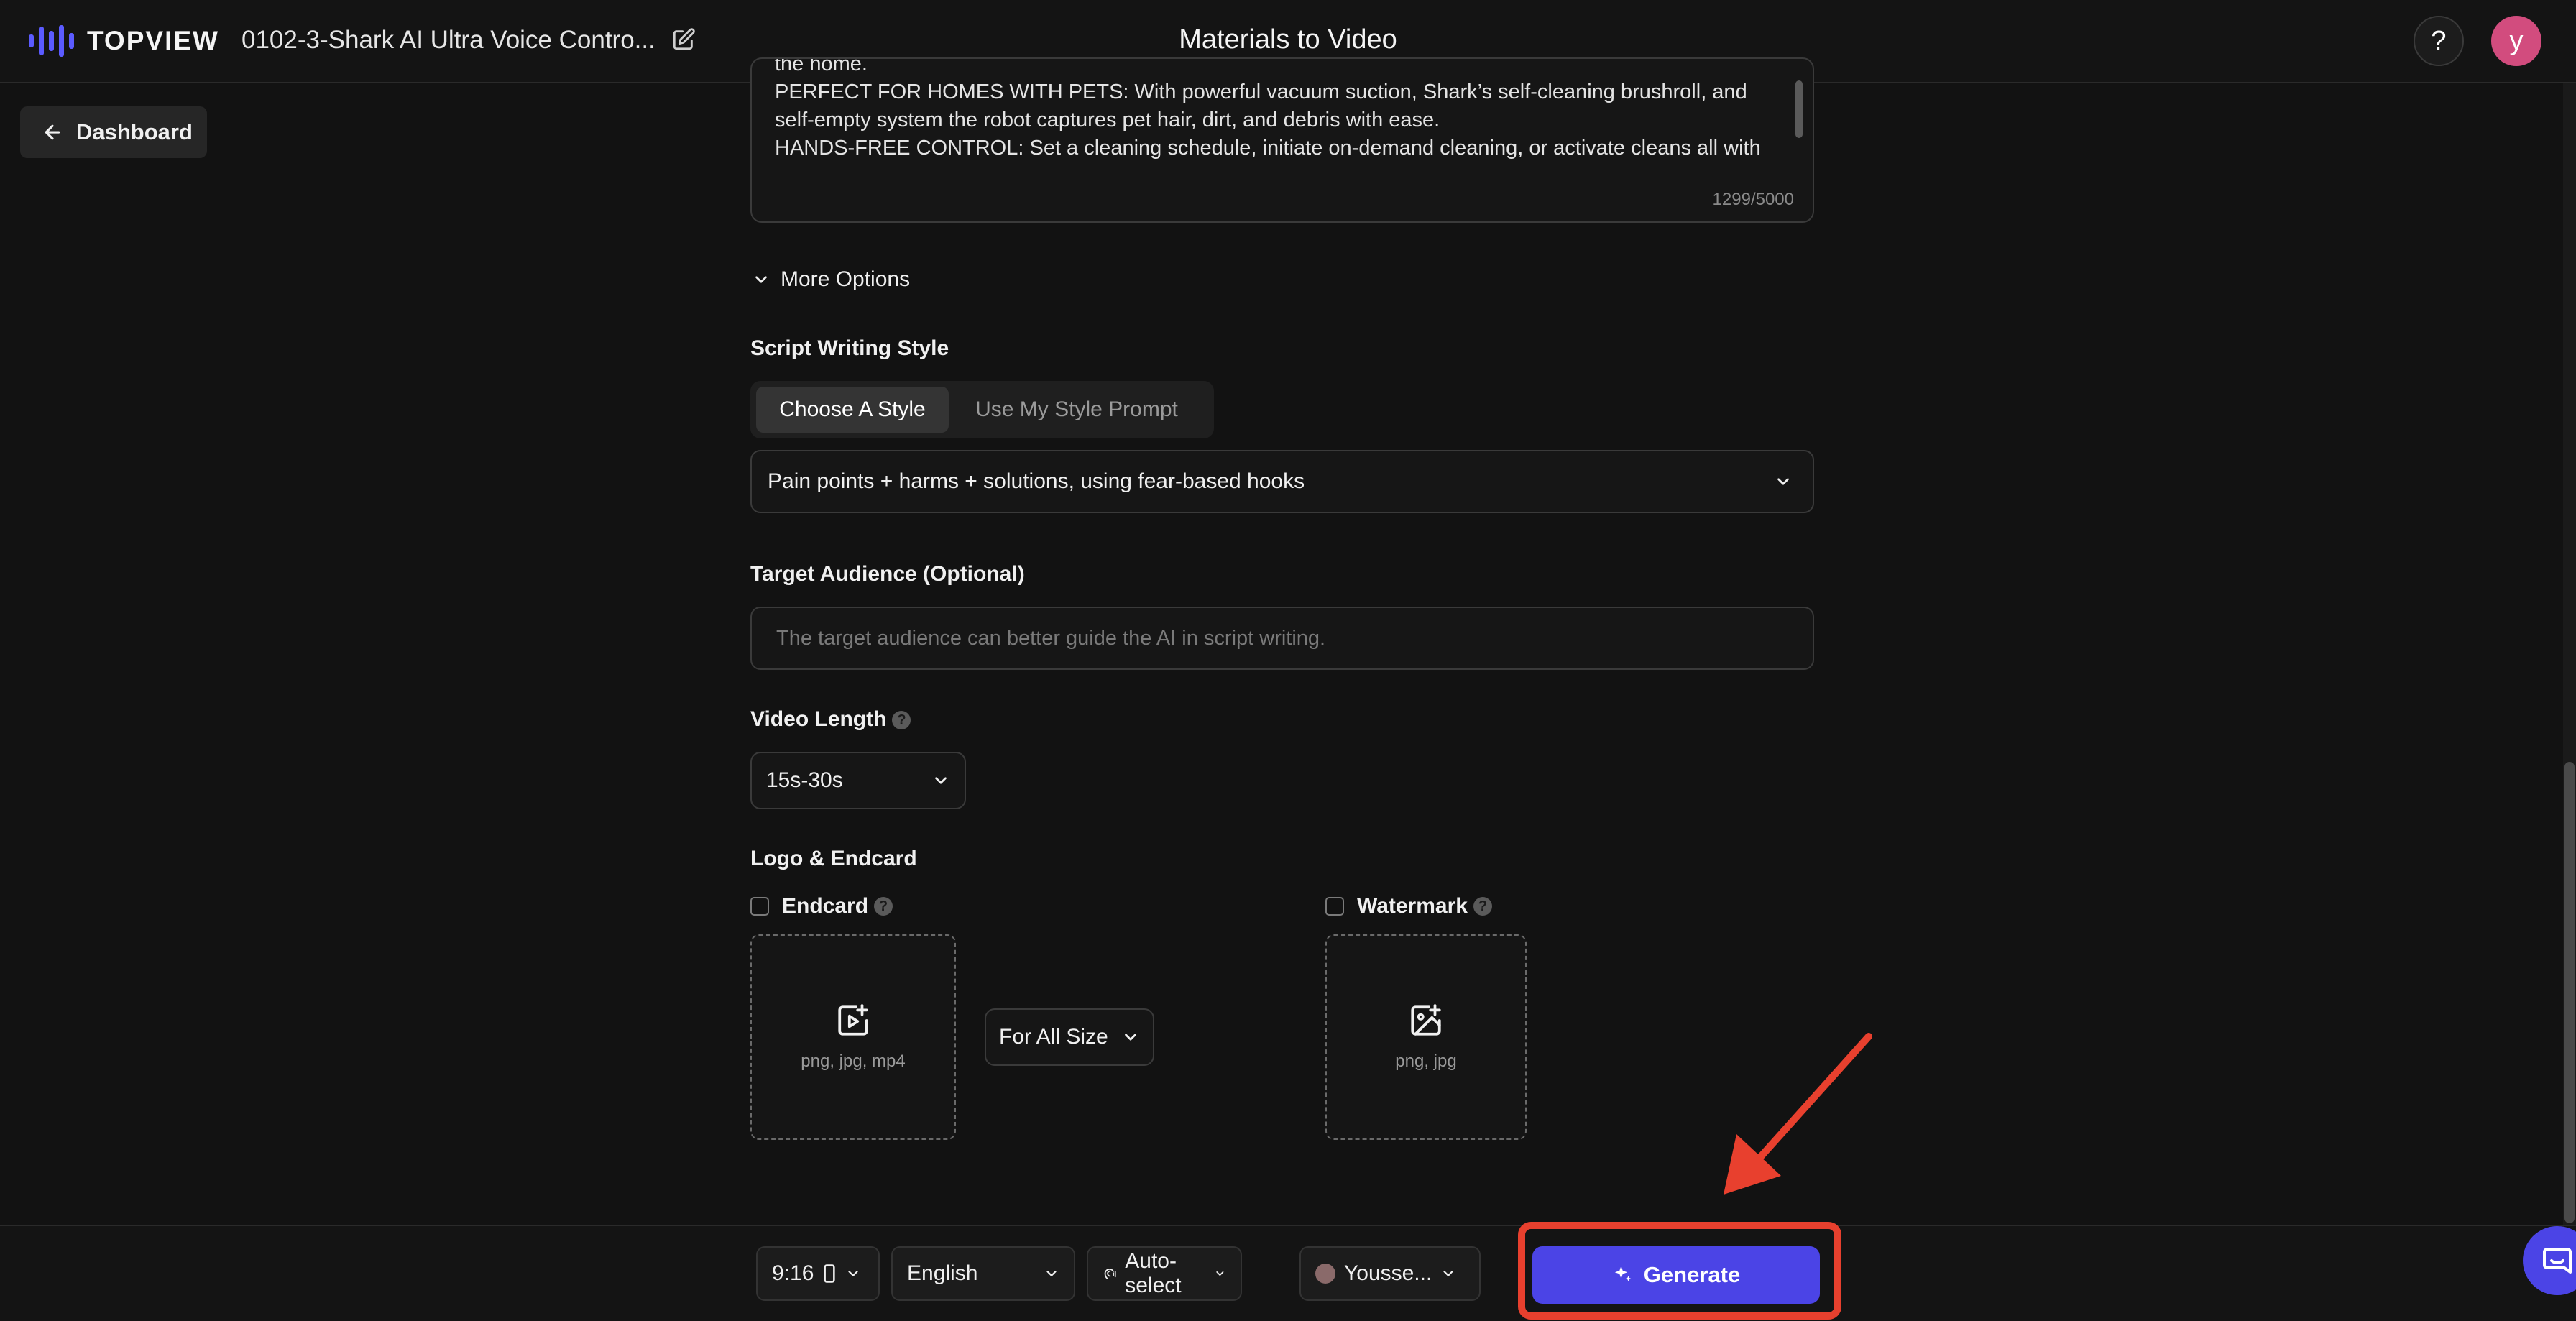 The image size is (2576, 1321). Describe the element at coordinates (1325, 1274) in the screenshot. I see `avatar-thumbnail` at that location.